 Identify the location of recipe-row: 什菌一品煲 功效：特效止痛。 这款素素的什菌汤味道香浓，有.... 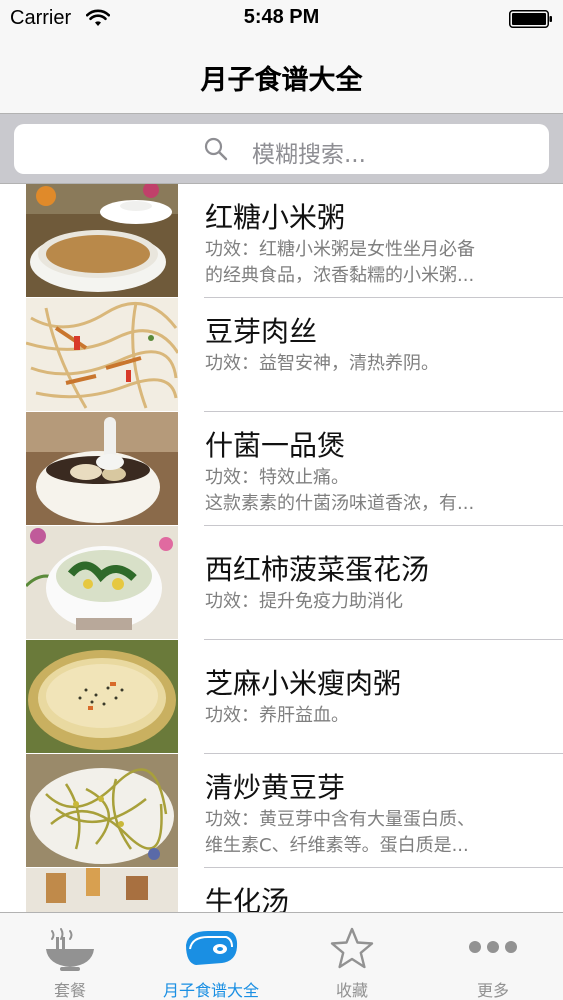
(281, 469).